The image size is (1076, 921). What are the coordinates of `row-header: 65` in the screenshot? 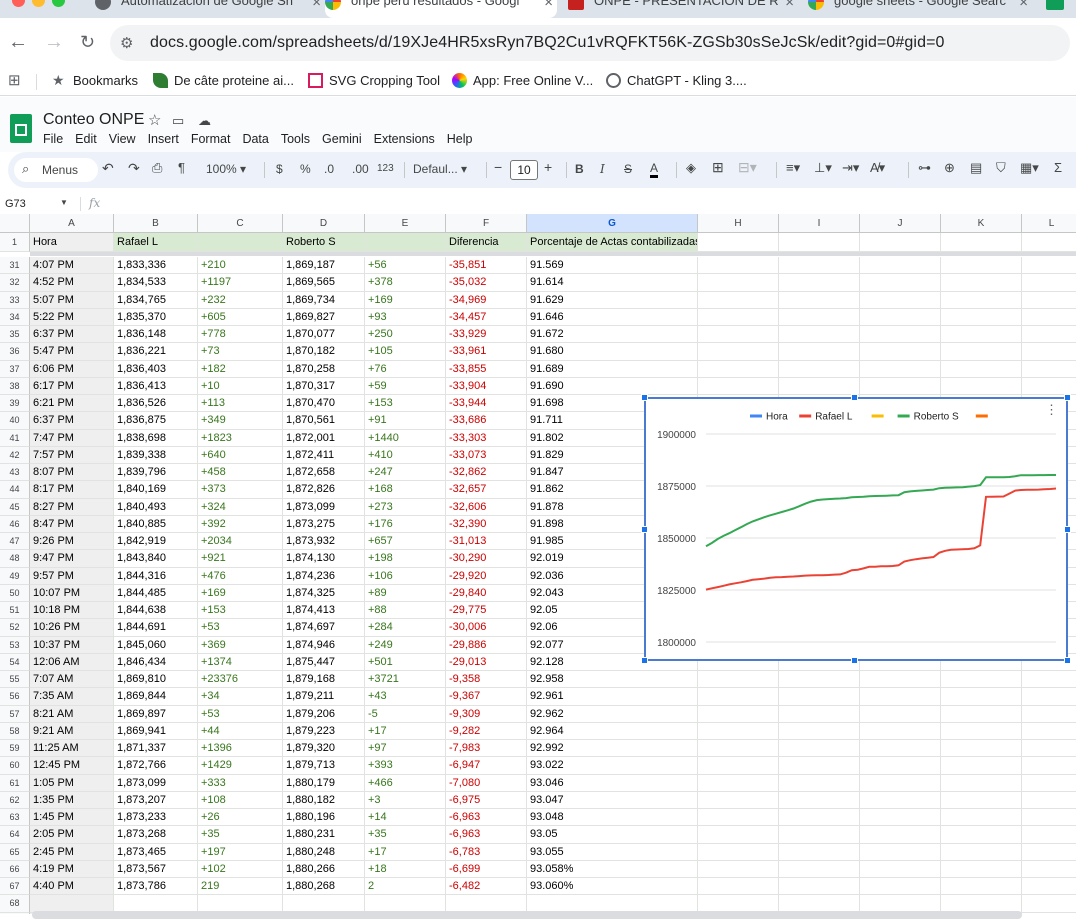 It's located at (15, 852).